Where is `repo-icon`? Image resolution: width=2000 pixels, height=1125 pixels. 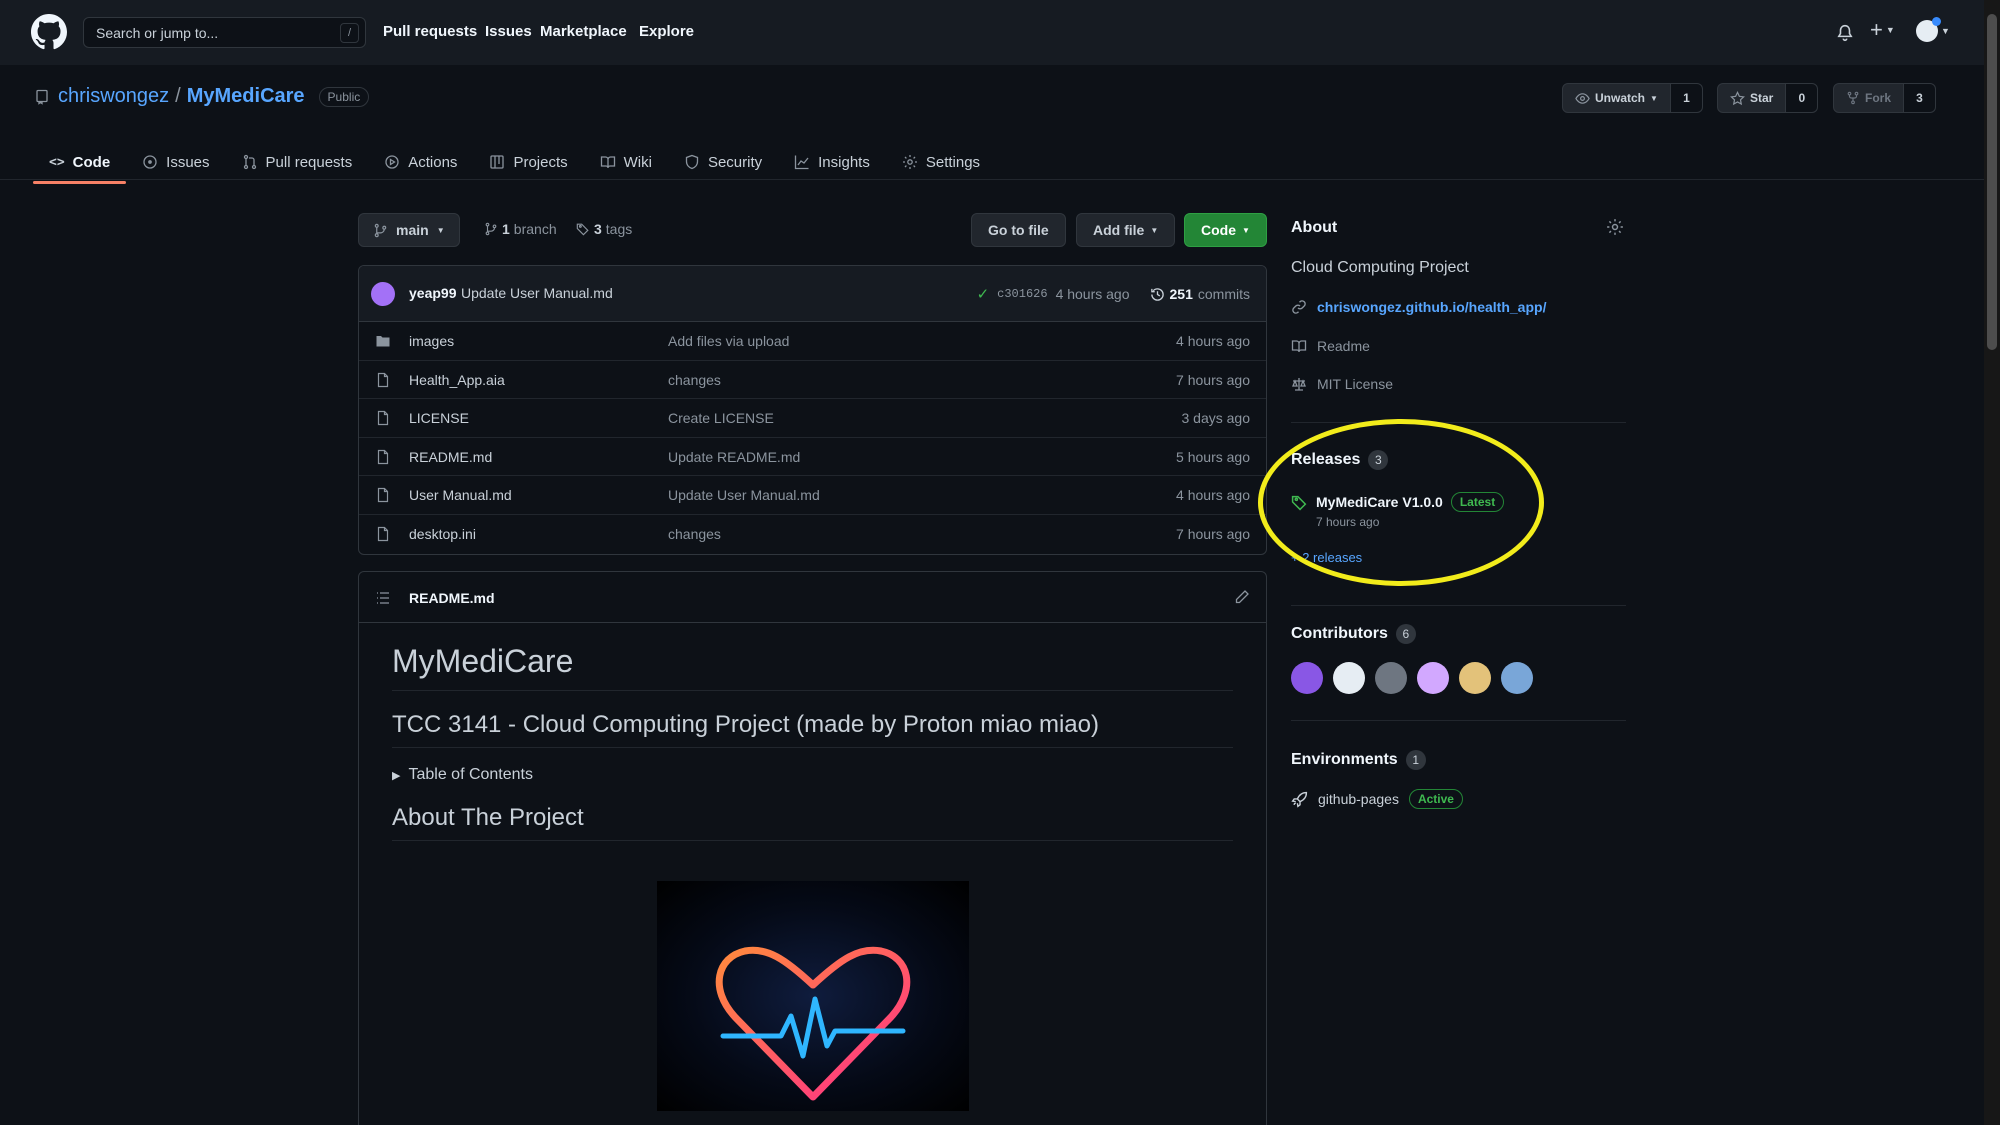
repo-icon is located at coordinates (42, 97).